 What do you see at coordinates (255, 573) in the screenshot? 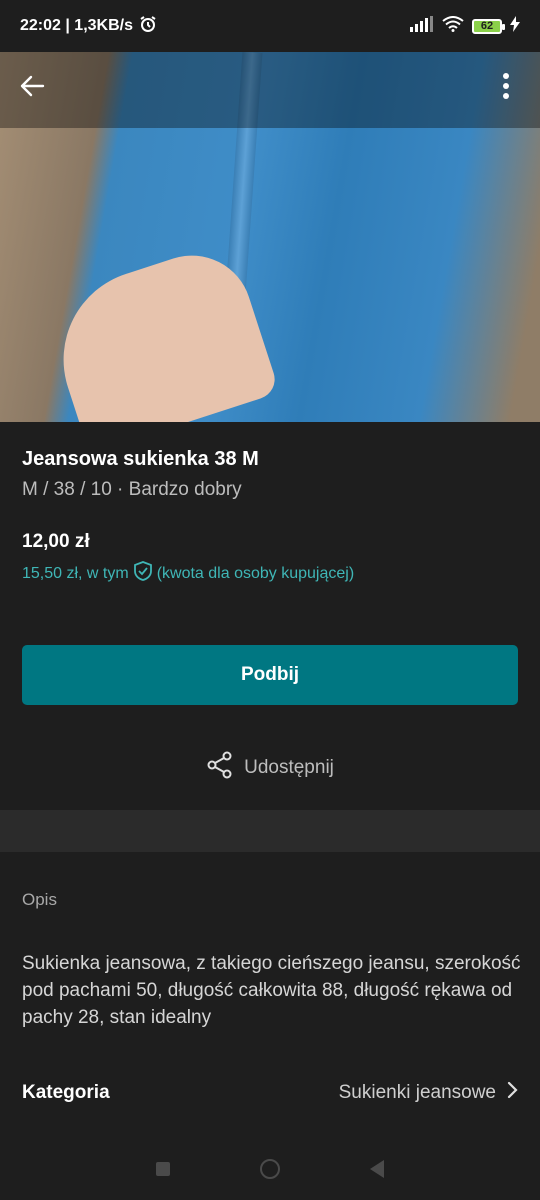
I see `price-note: (kwota dla osoby kupującej)` at bounding box center [255, 573].